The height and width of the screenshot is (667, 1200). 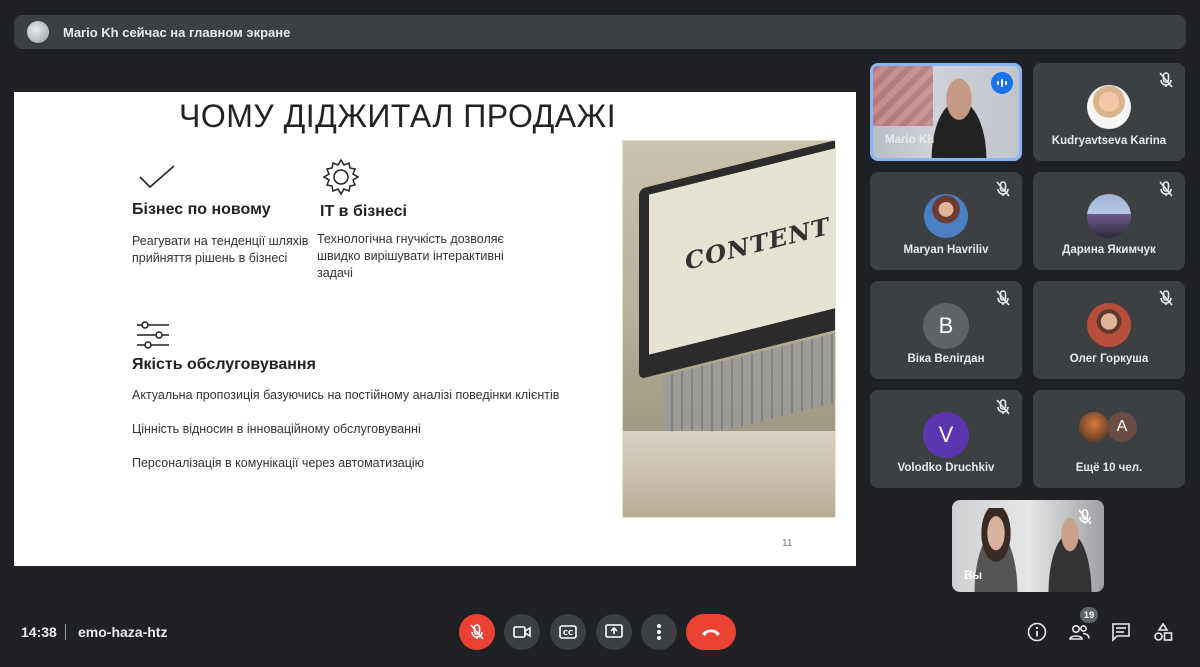 What do you see at coordinates (39, 632) in the screenshot?
I see `meeting-time: 14:38` at bounding box center [39, 632].